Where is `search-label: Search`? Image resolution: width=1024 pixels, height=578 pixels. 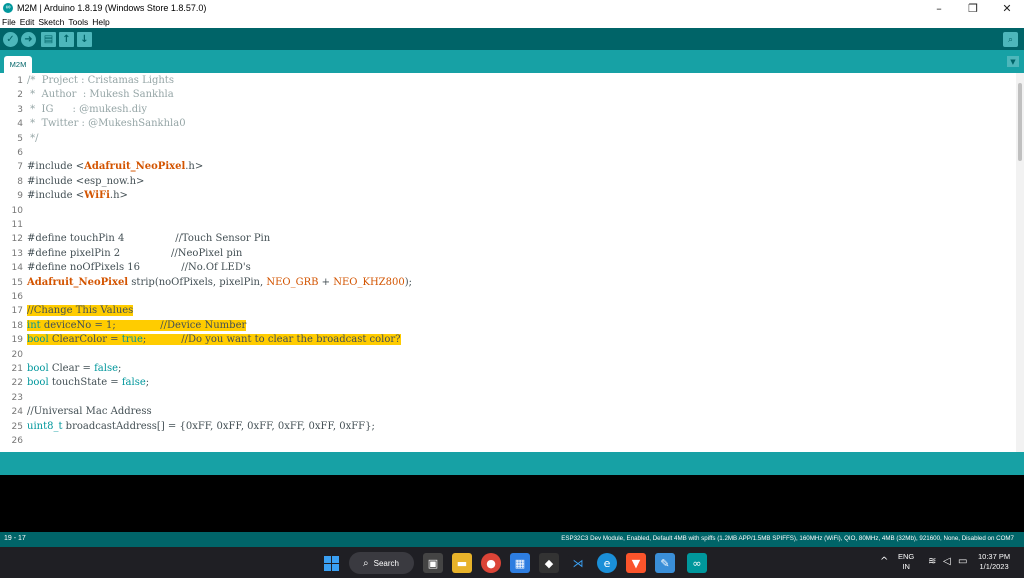
search-label: Search is located at coordinates (386, 563).